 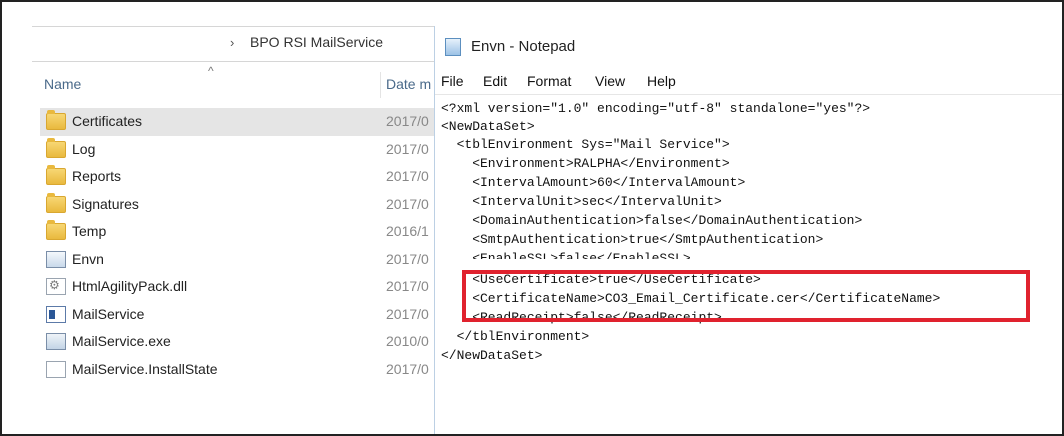 I want to click on file-row: MailService.exe 2010/0, so click(x=237, y=342).